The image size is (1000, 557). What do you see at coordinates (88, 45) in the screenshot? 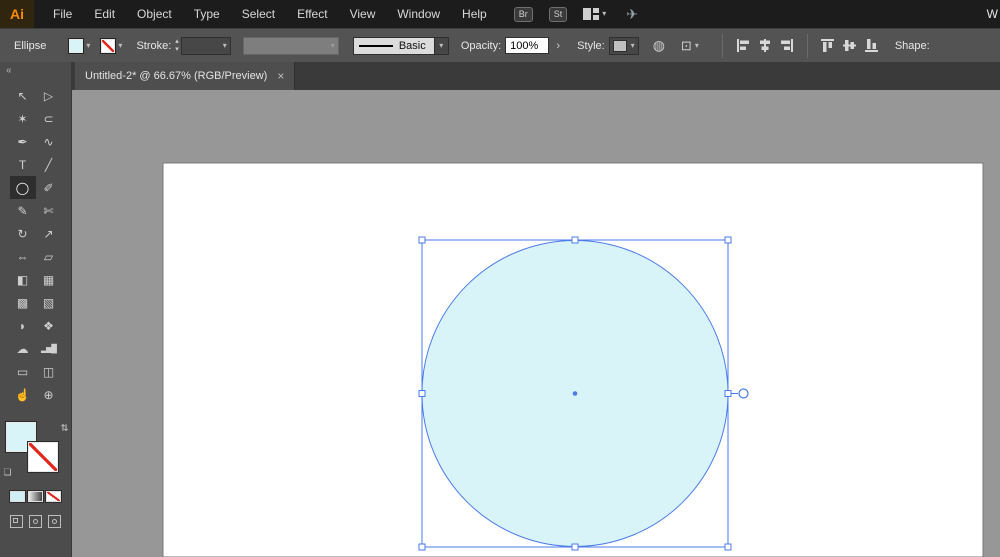
I see `fill-dropdown-icon: ▾` at bounding box center [88, 45].